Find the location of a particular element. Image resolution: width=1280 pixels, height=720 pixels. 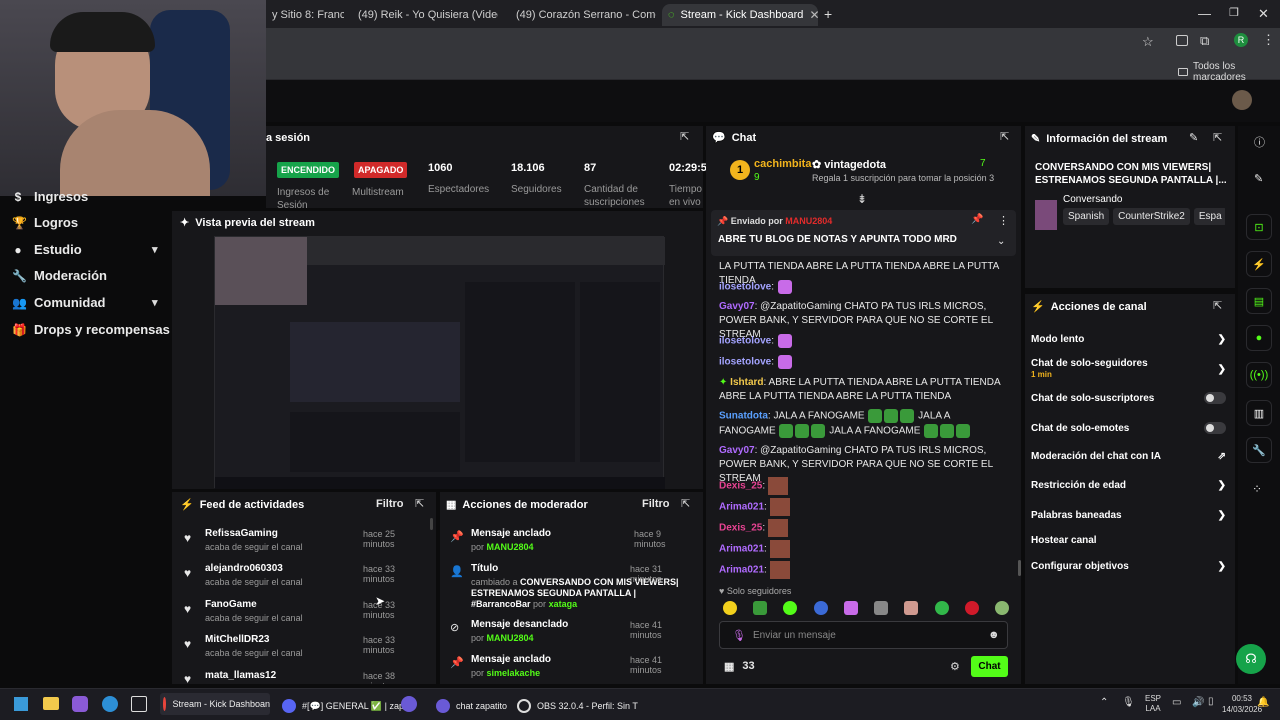

restore-icon: ❐ is located at coordinates (1234, 12).